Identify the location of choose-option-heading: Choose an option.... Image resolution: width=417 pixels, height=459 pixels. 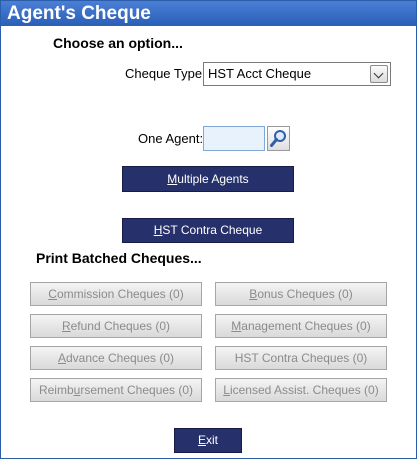
(118, 43).